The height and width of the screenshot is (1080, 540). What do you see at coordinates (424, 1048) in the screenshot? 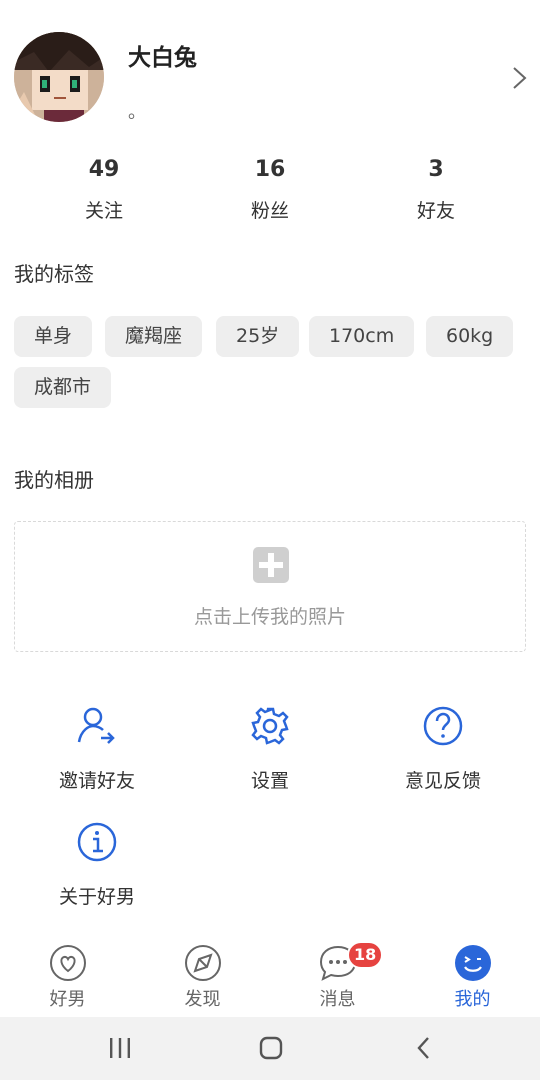
I see `back-icon` at bounding box center [424, 1048].